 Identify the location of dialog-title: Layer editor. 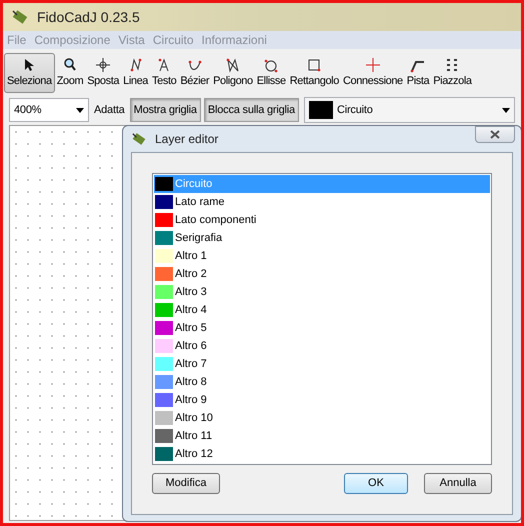
(186, 139).